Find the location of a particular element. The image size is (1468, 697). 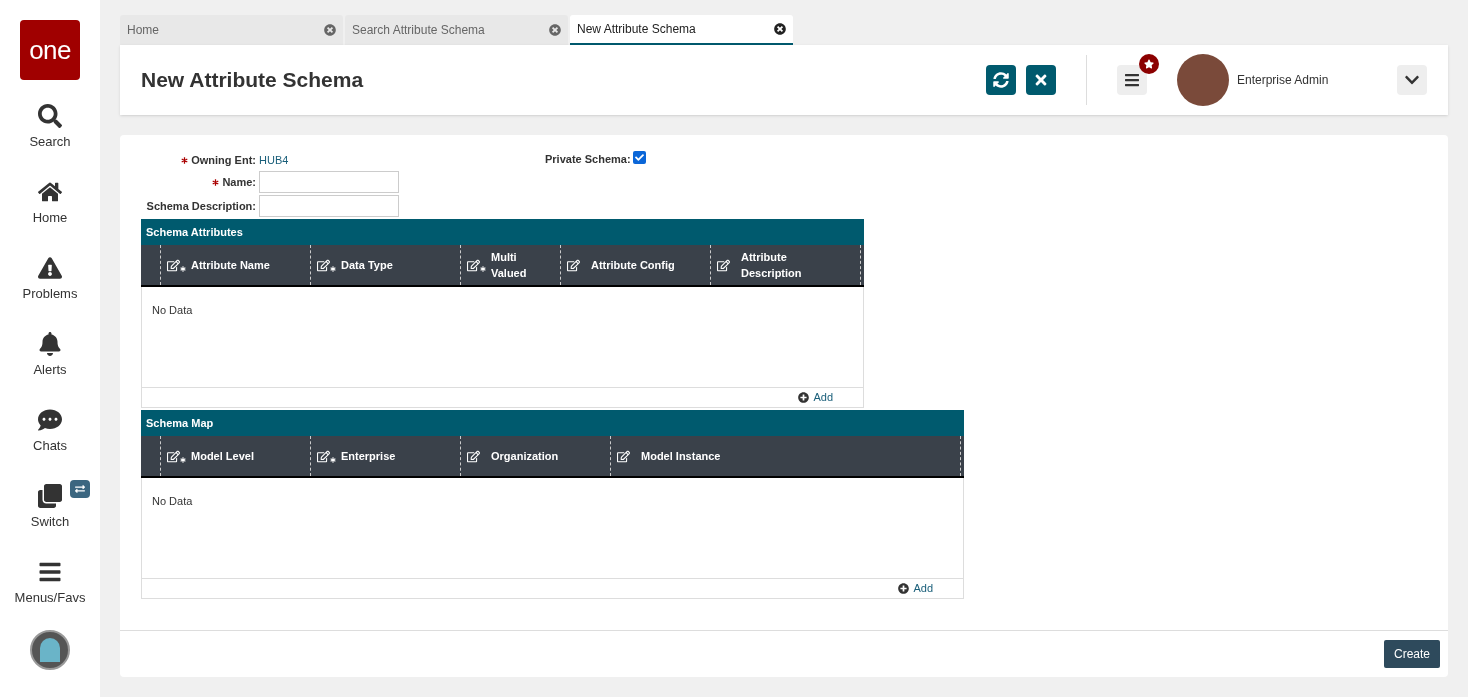

column-header: Attribute Description is located at coordinates (791, 265).